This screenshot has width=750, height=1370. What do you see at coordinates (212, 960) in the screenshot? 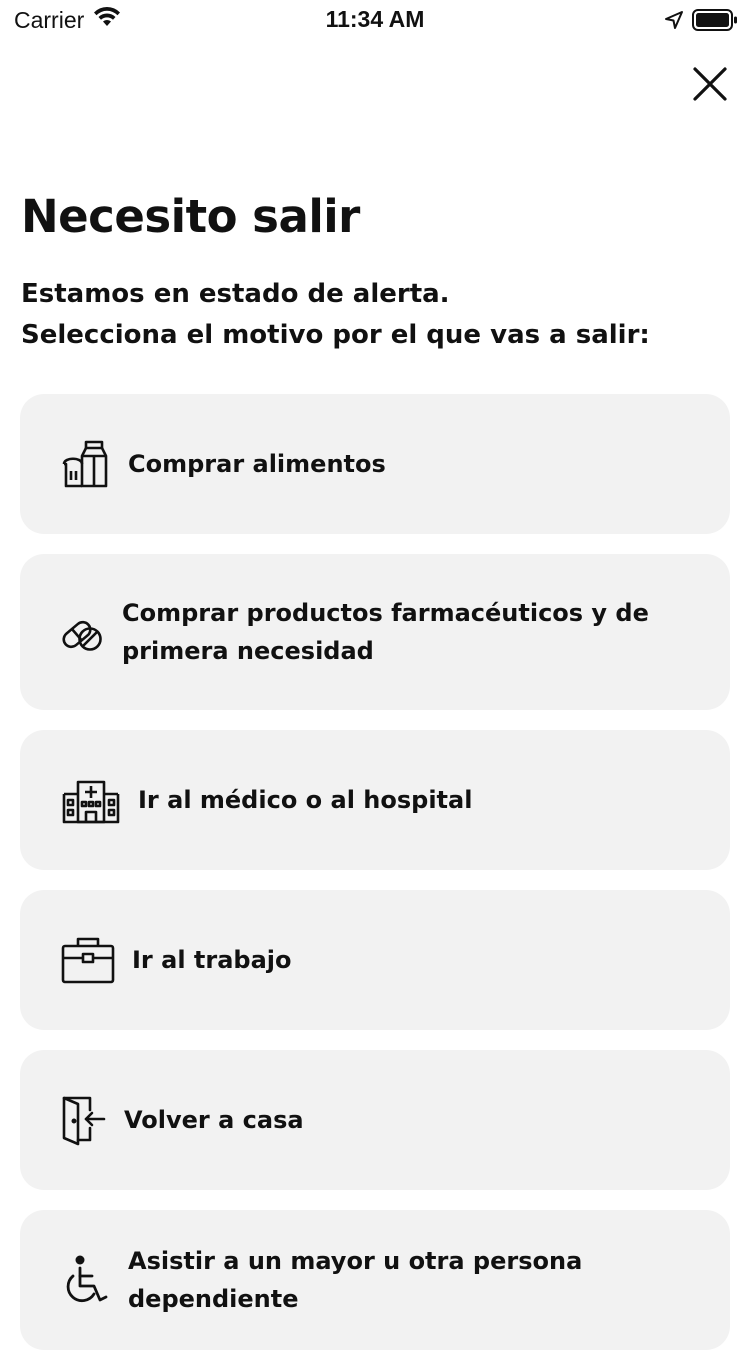
I see `option-label: Ir al trabajo` at bounding box center [212, 960].